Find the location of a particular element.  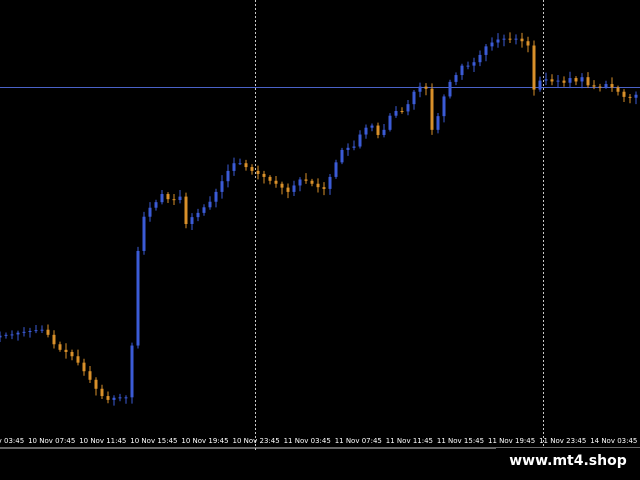

x-tick-label: 10 Nov 07:45 is located at coordinates (51, 441).